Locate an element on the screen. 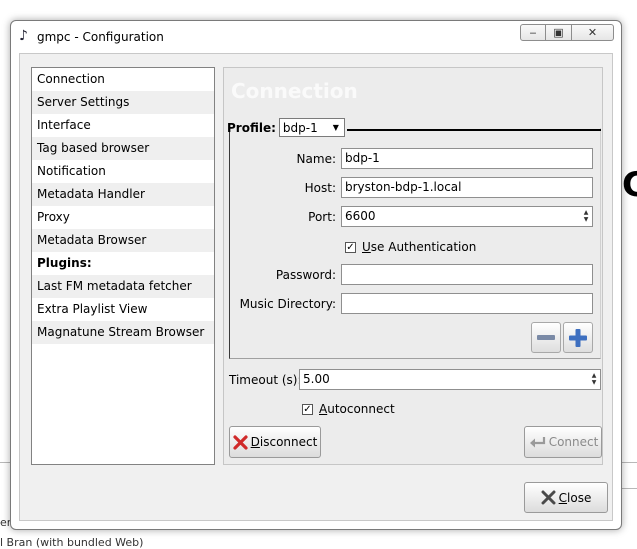  name-field: bdp-1 is located at coordinates (467, 158).